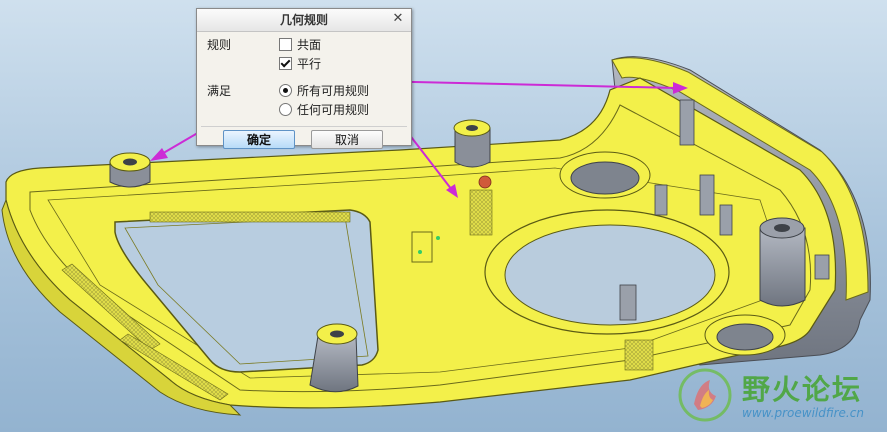 Image resolution: width=887 pixels, height=432 pixels. I want to click on all-rules-text: 所有可用规则, so click(333, 91).